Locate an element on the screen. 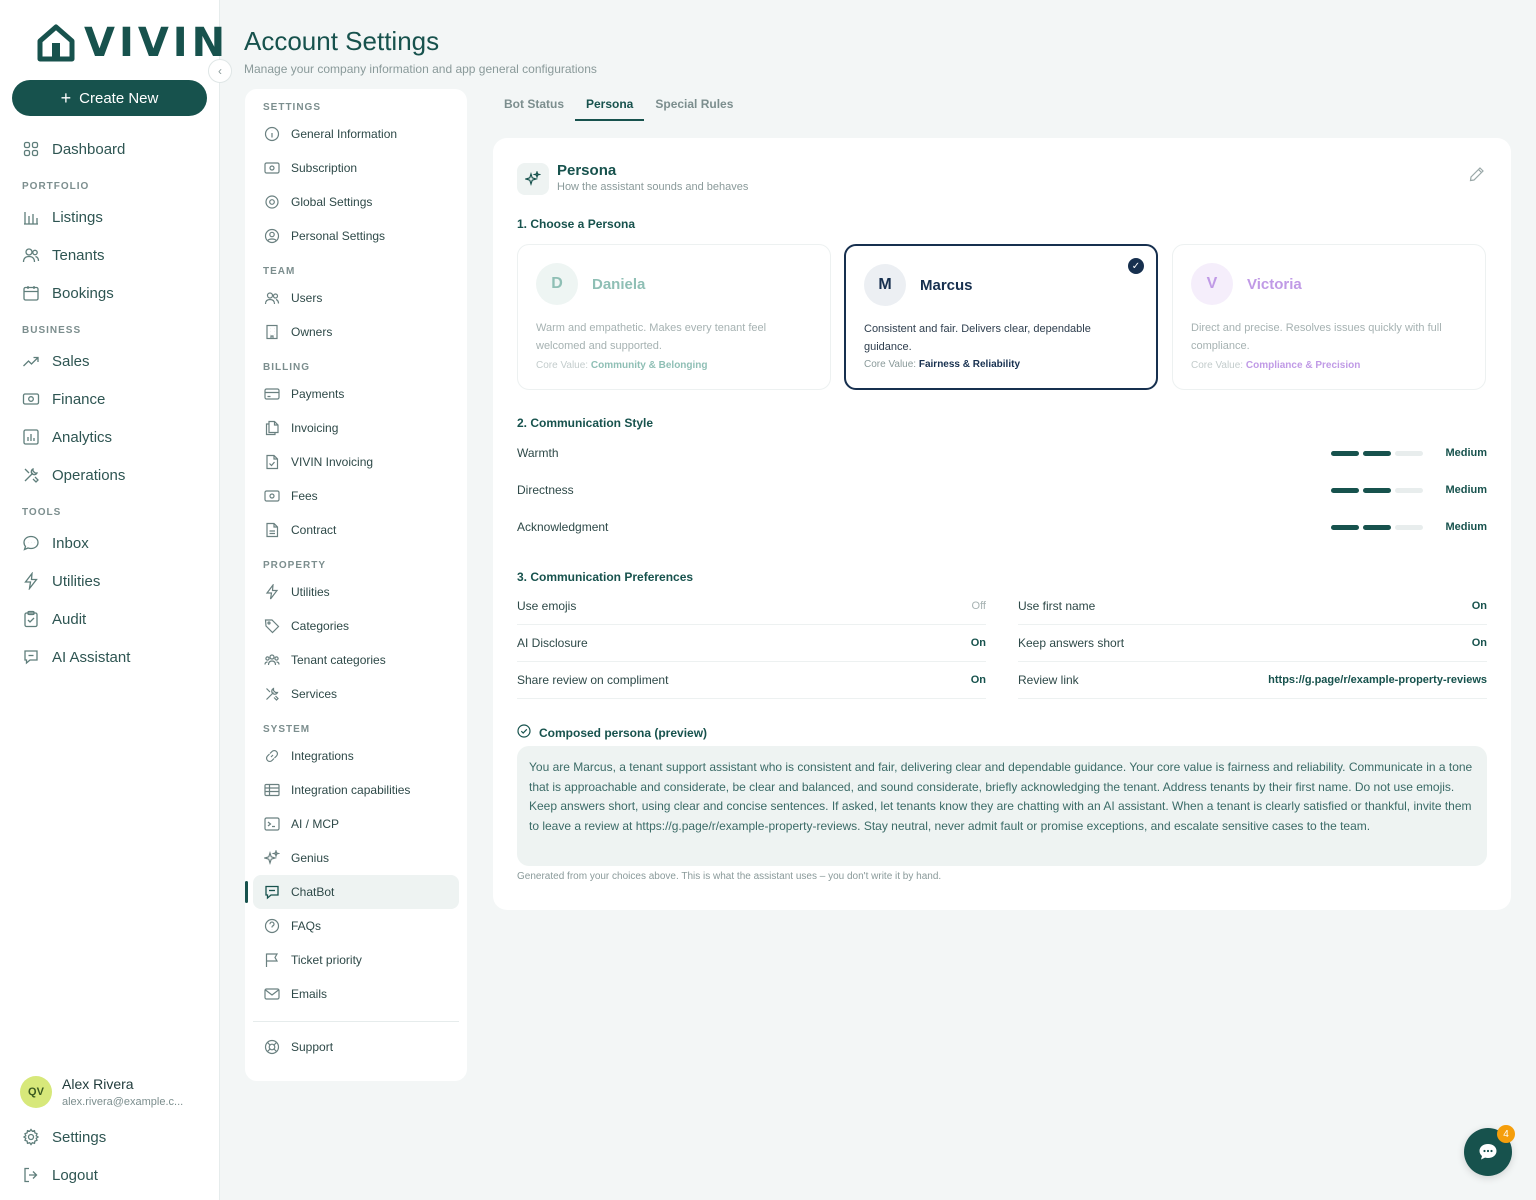 The image size is (1536, 1200). settings-item-label: Services is located at coordinates (314, 694).